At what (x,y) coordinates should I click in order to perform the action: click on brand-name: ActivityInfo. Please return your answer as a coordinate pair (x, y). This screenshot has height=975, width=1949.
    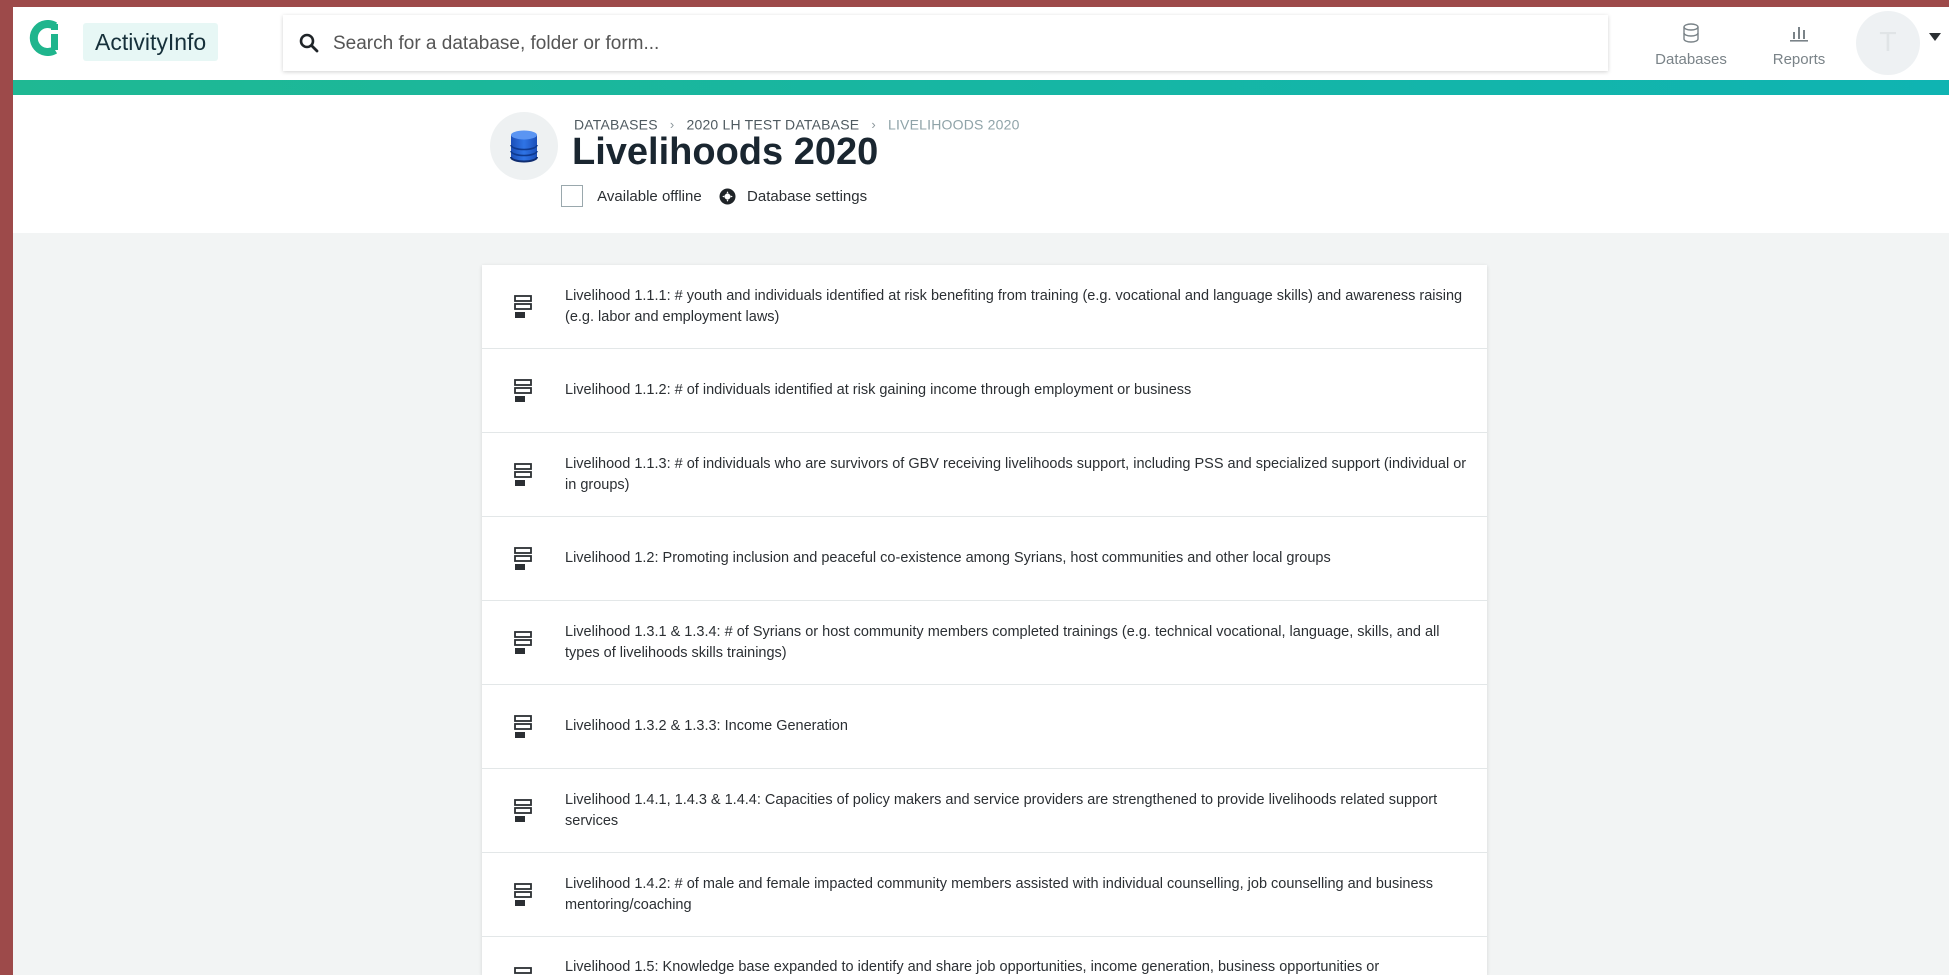
    Looking at the image, I should click on (151, 42).